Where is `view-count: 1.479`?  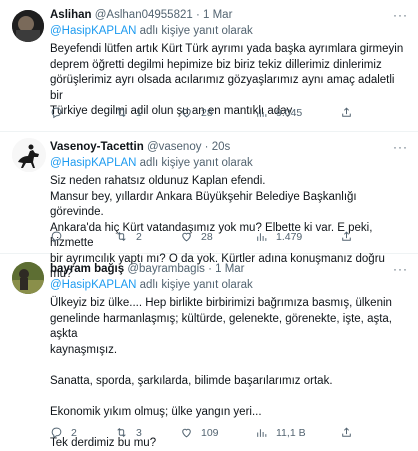
view-count: 1.479 is located at coordinates (289, 236).